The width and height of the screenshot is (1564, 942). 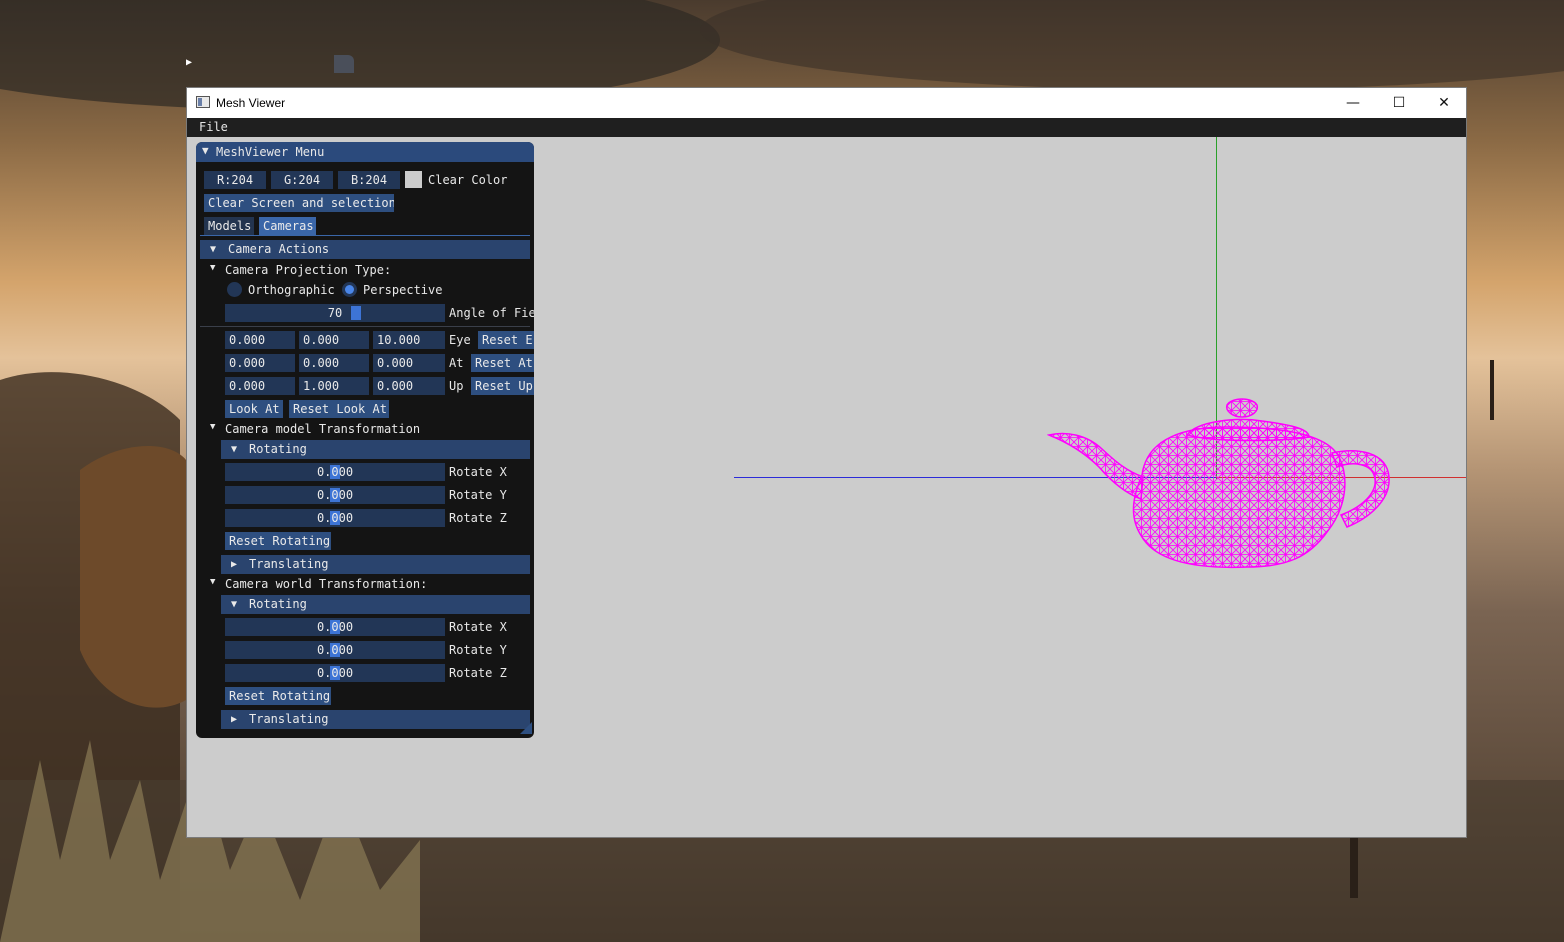 What do you see at coordinates (1353, 103) in the screenshot?
I see `minimize-button: —` at bounding box center [1353, 103].